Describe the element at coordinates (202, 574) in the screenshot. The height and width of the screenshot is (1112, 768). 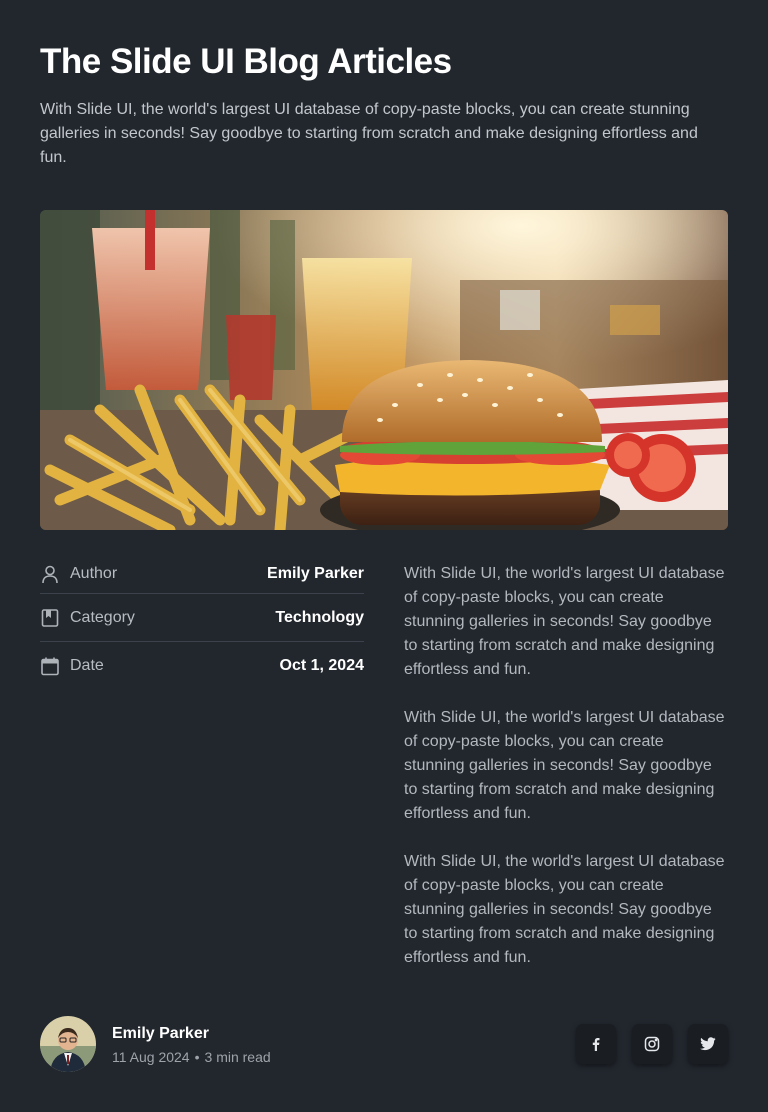
I see `meta-row-author: Author Emily Parker` at that location.